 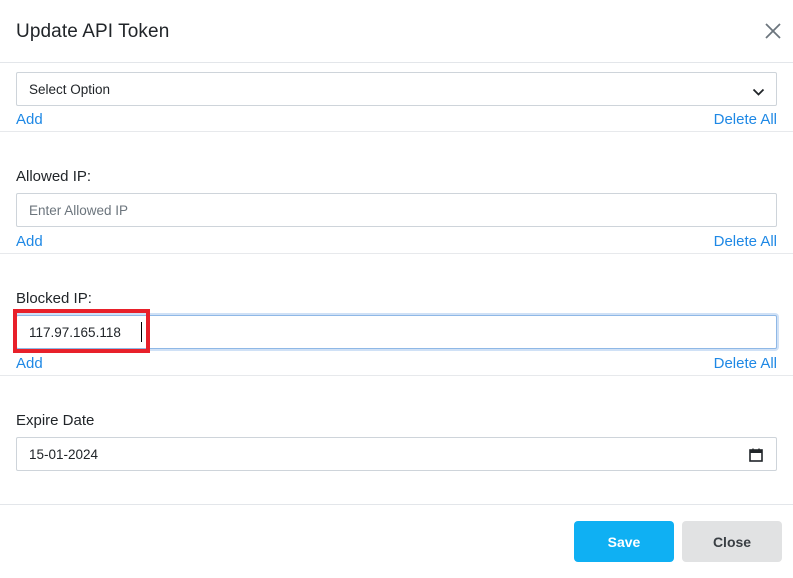 I want to click on modal-header: Update API Token, so click(x=396, y=31).